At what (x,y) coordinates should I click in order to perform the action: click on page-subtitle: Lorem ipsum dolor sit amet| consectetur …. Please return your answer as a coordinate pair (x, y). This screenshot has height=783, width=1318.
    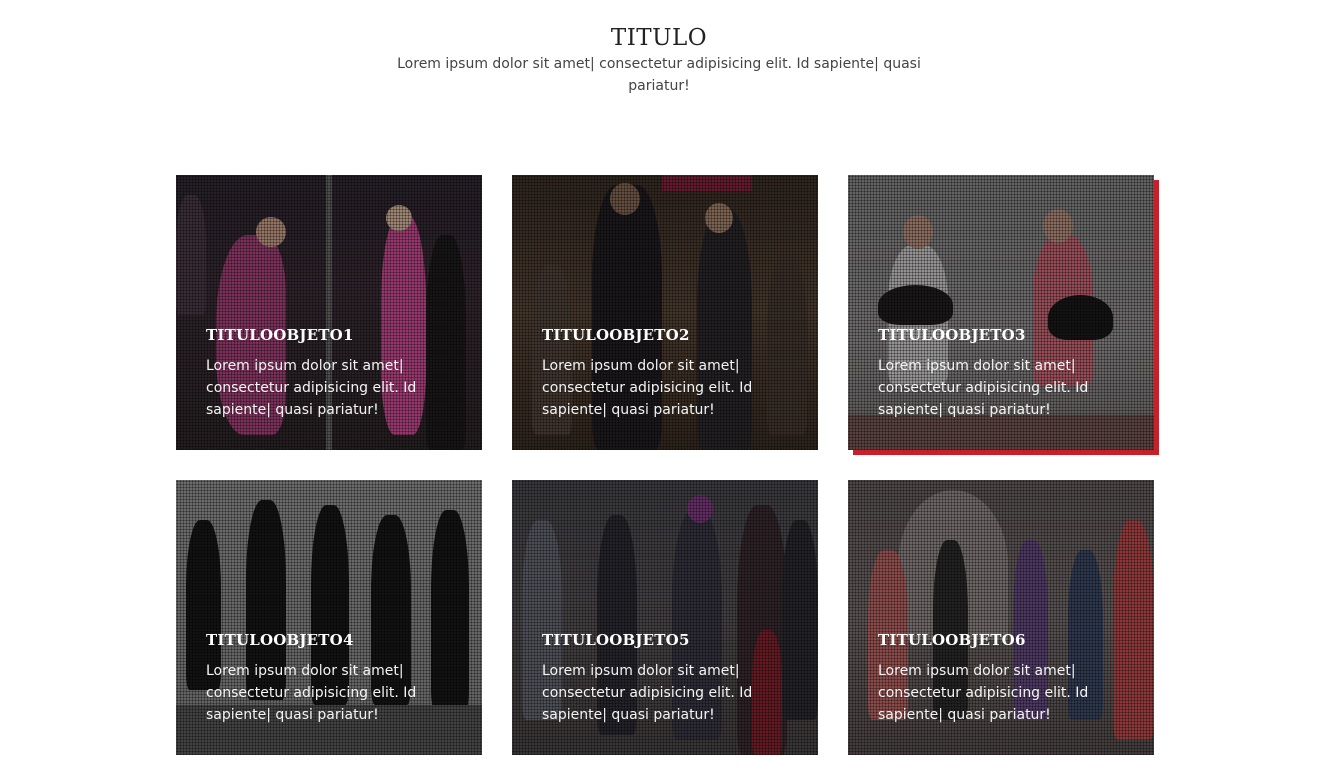
    Looking at the image, I should click on (659, 75).